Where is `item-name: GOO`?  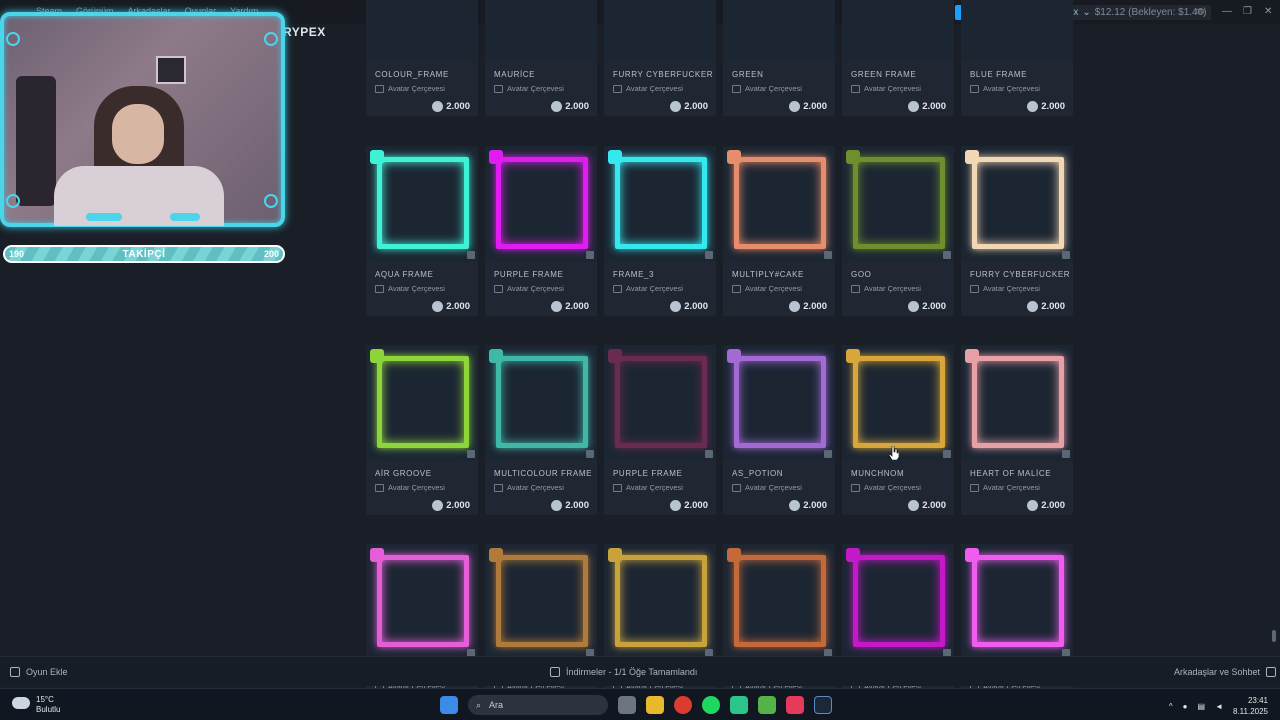 item-name: GOO is located at coordinates (861, 274).